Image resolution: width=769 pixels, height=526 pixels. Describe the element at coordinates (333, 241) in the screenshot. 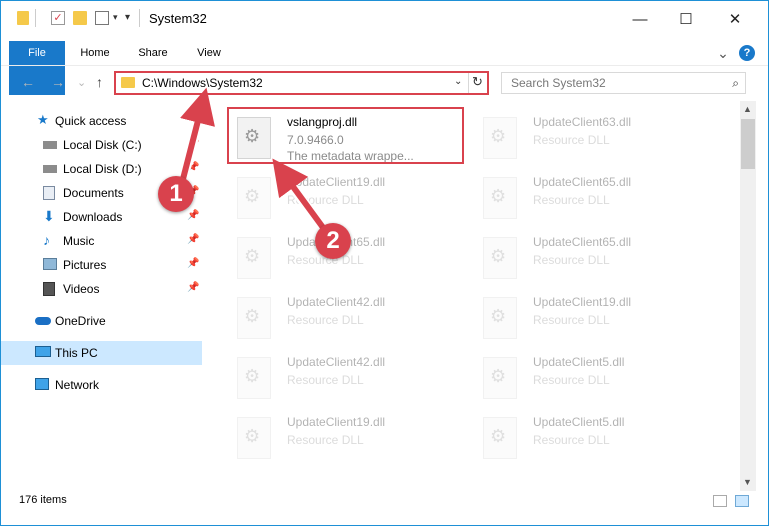

I see `step-2-badge: 2` at that location.